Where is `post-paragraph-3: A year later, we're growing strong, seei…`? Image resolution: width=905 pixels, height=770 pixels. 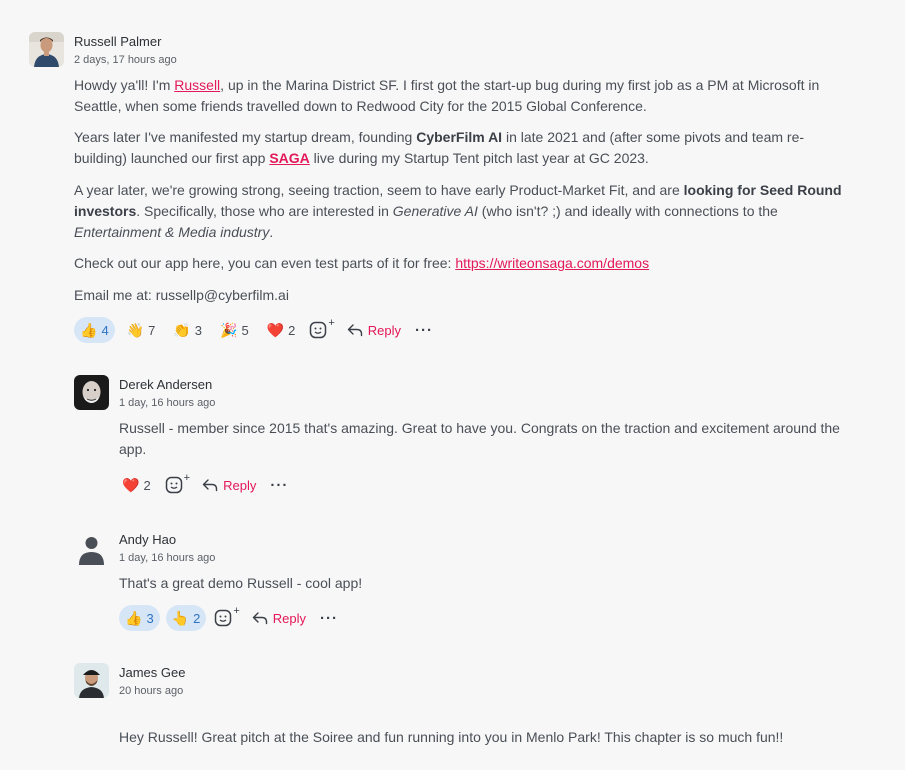
post-paragraph-3: A year later, we're growing strong, seei… is located at coordinates (484, 211).